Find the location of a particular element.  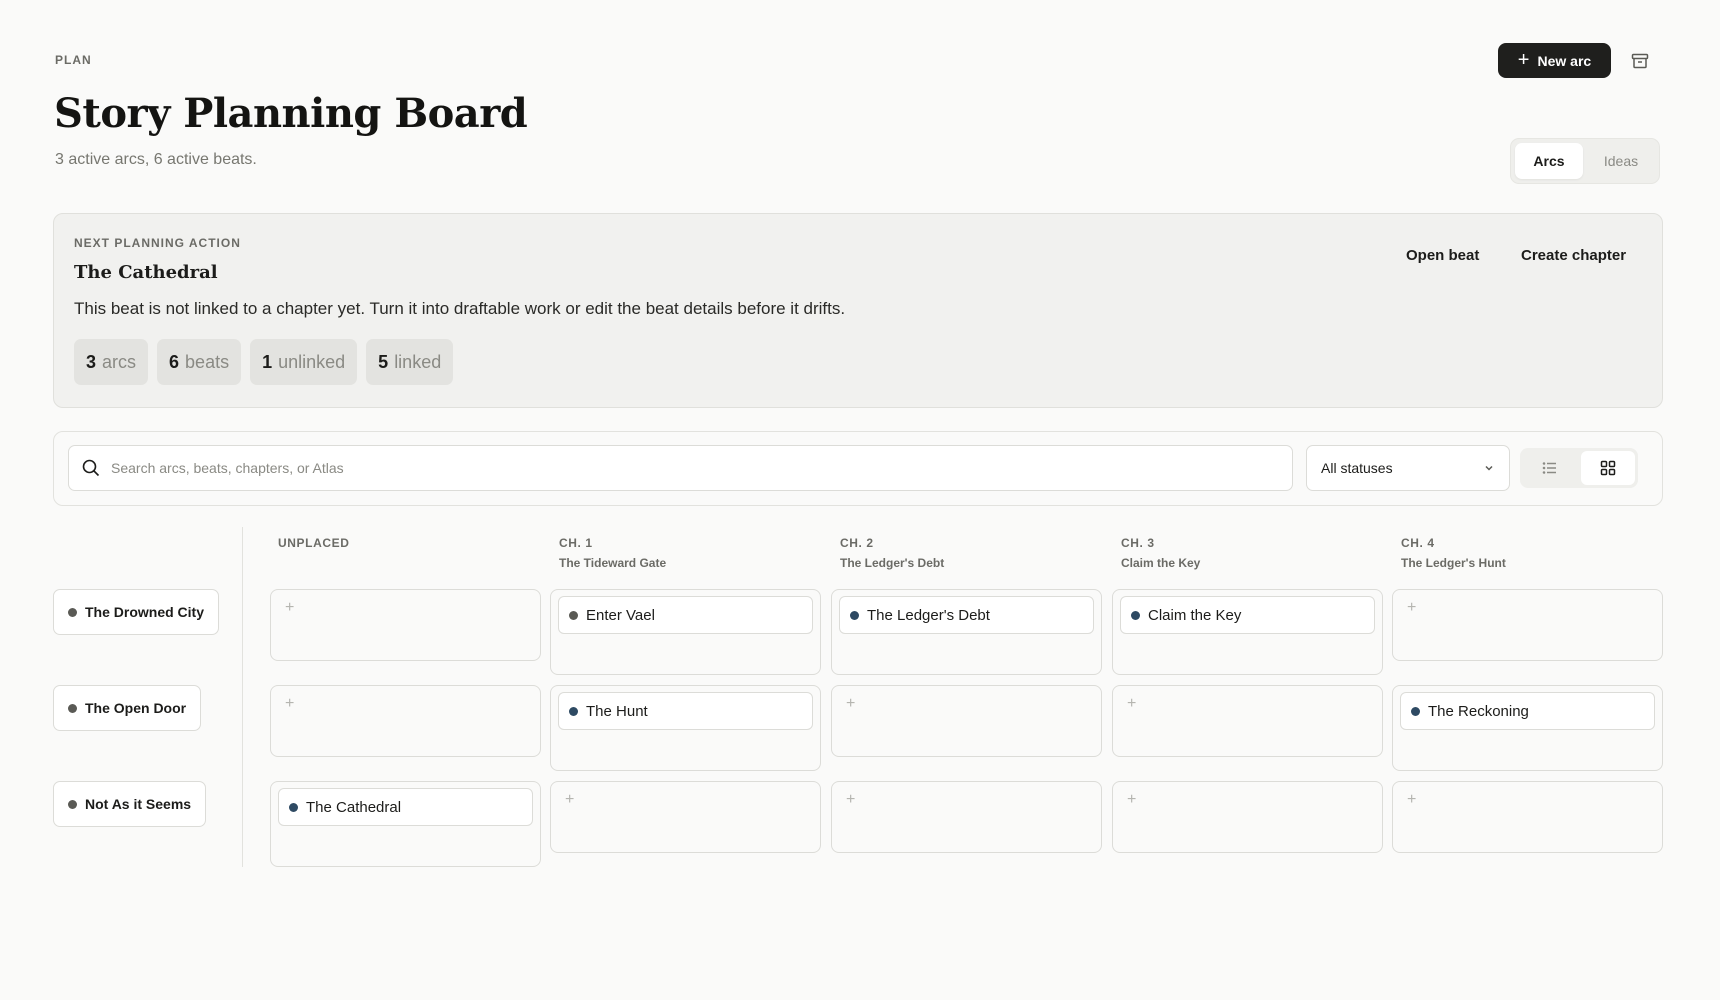

next-action-title: The Cathedral is located at coordinates (146, 272).